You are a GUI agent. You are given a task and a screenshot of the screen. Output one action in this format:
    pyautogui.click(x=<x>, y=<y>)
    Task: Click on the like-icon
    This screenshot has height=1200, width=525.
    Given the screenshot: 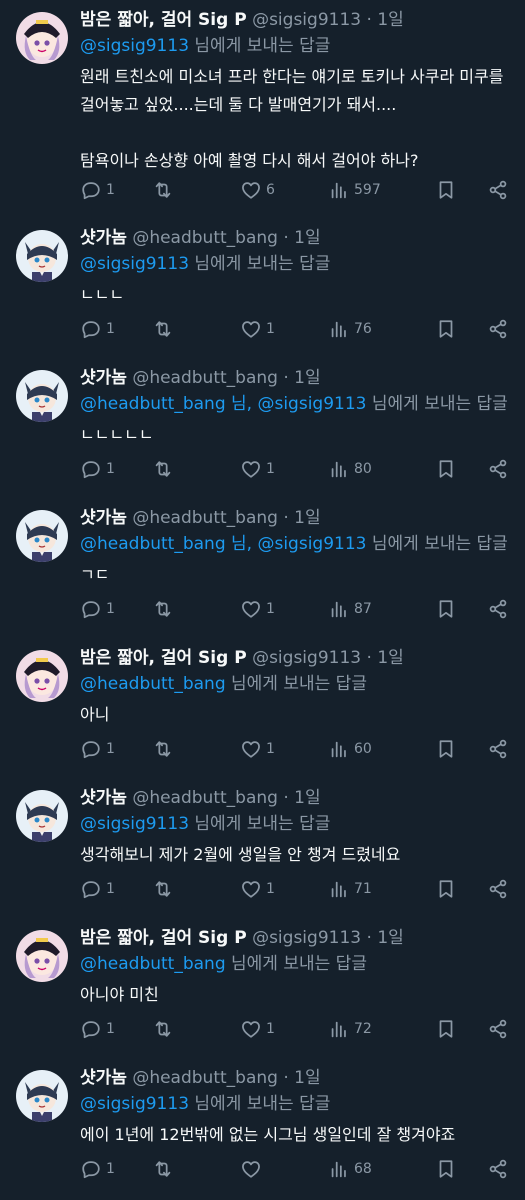 What is the action you would take?
    pyautogui.click(x=251, y=469)
    